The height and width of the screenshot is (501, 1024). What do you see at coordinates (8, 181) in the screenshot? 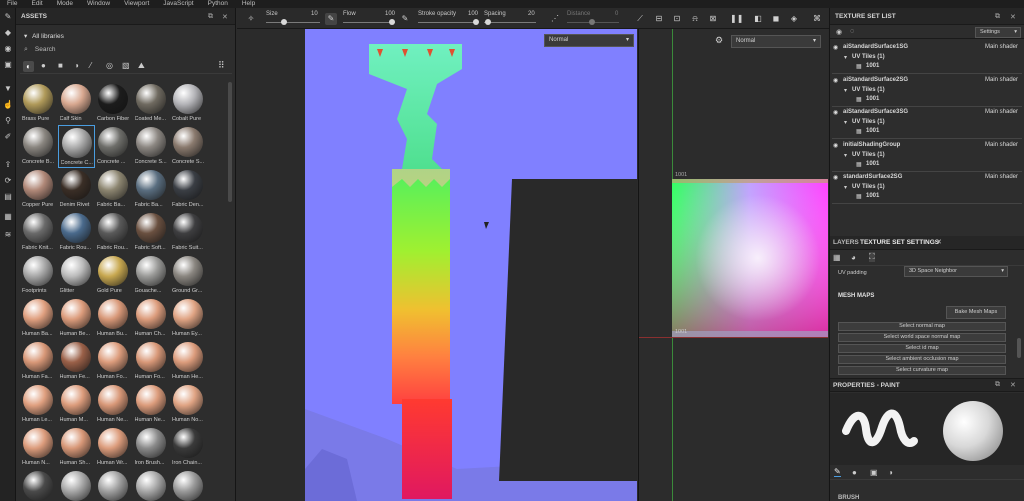
I see `bake-icon: ⟳` at bounding box center [8, 181].